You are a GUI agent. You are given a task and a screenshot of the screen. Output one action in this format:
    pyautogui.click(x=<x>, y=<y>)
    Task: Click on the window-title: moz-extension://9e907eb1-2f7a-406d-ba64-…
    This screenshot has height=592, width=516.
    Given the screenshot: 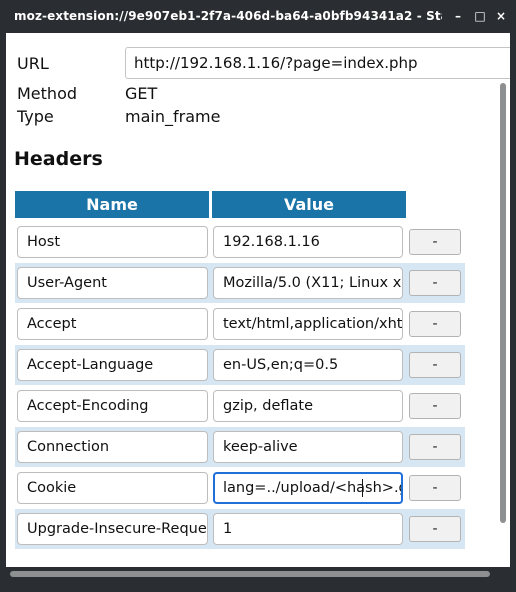 What is the action you would take?
    pyautogui.click(x=228, y=16)
    